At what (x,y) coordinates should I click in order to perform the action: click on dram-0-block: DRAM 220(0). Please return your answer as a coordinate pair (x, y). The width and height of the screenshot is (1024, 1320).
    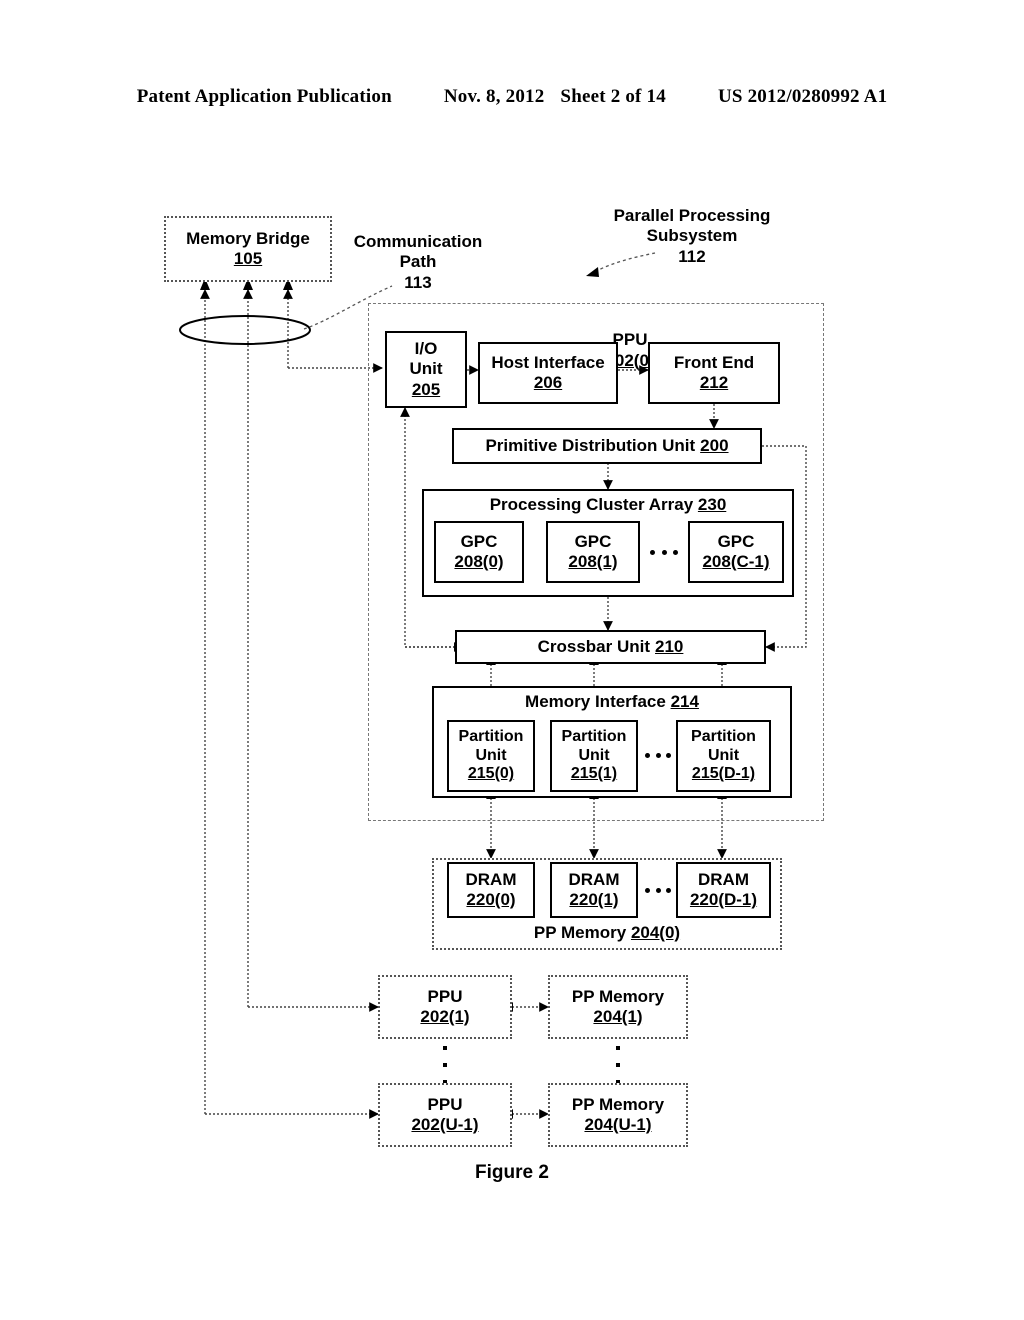
    Looking at the image, I should click on (491, 890).